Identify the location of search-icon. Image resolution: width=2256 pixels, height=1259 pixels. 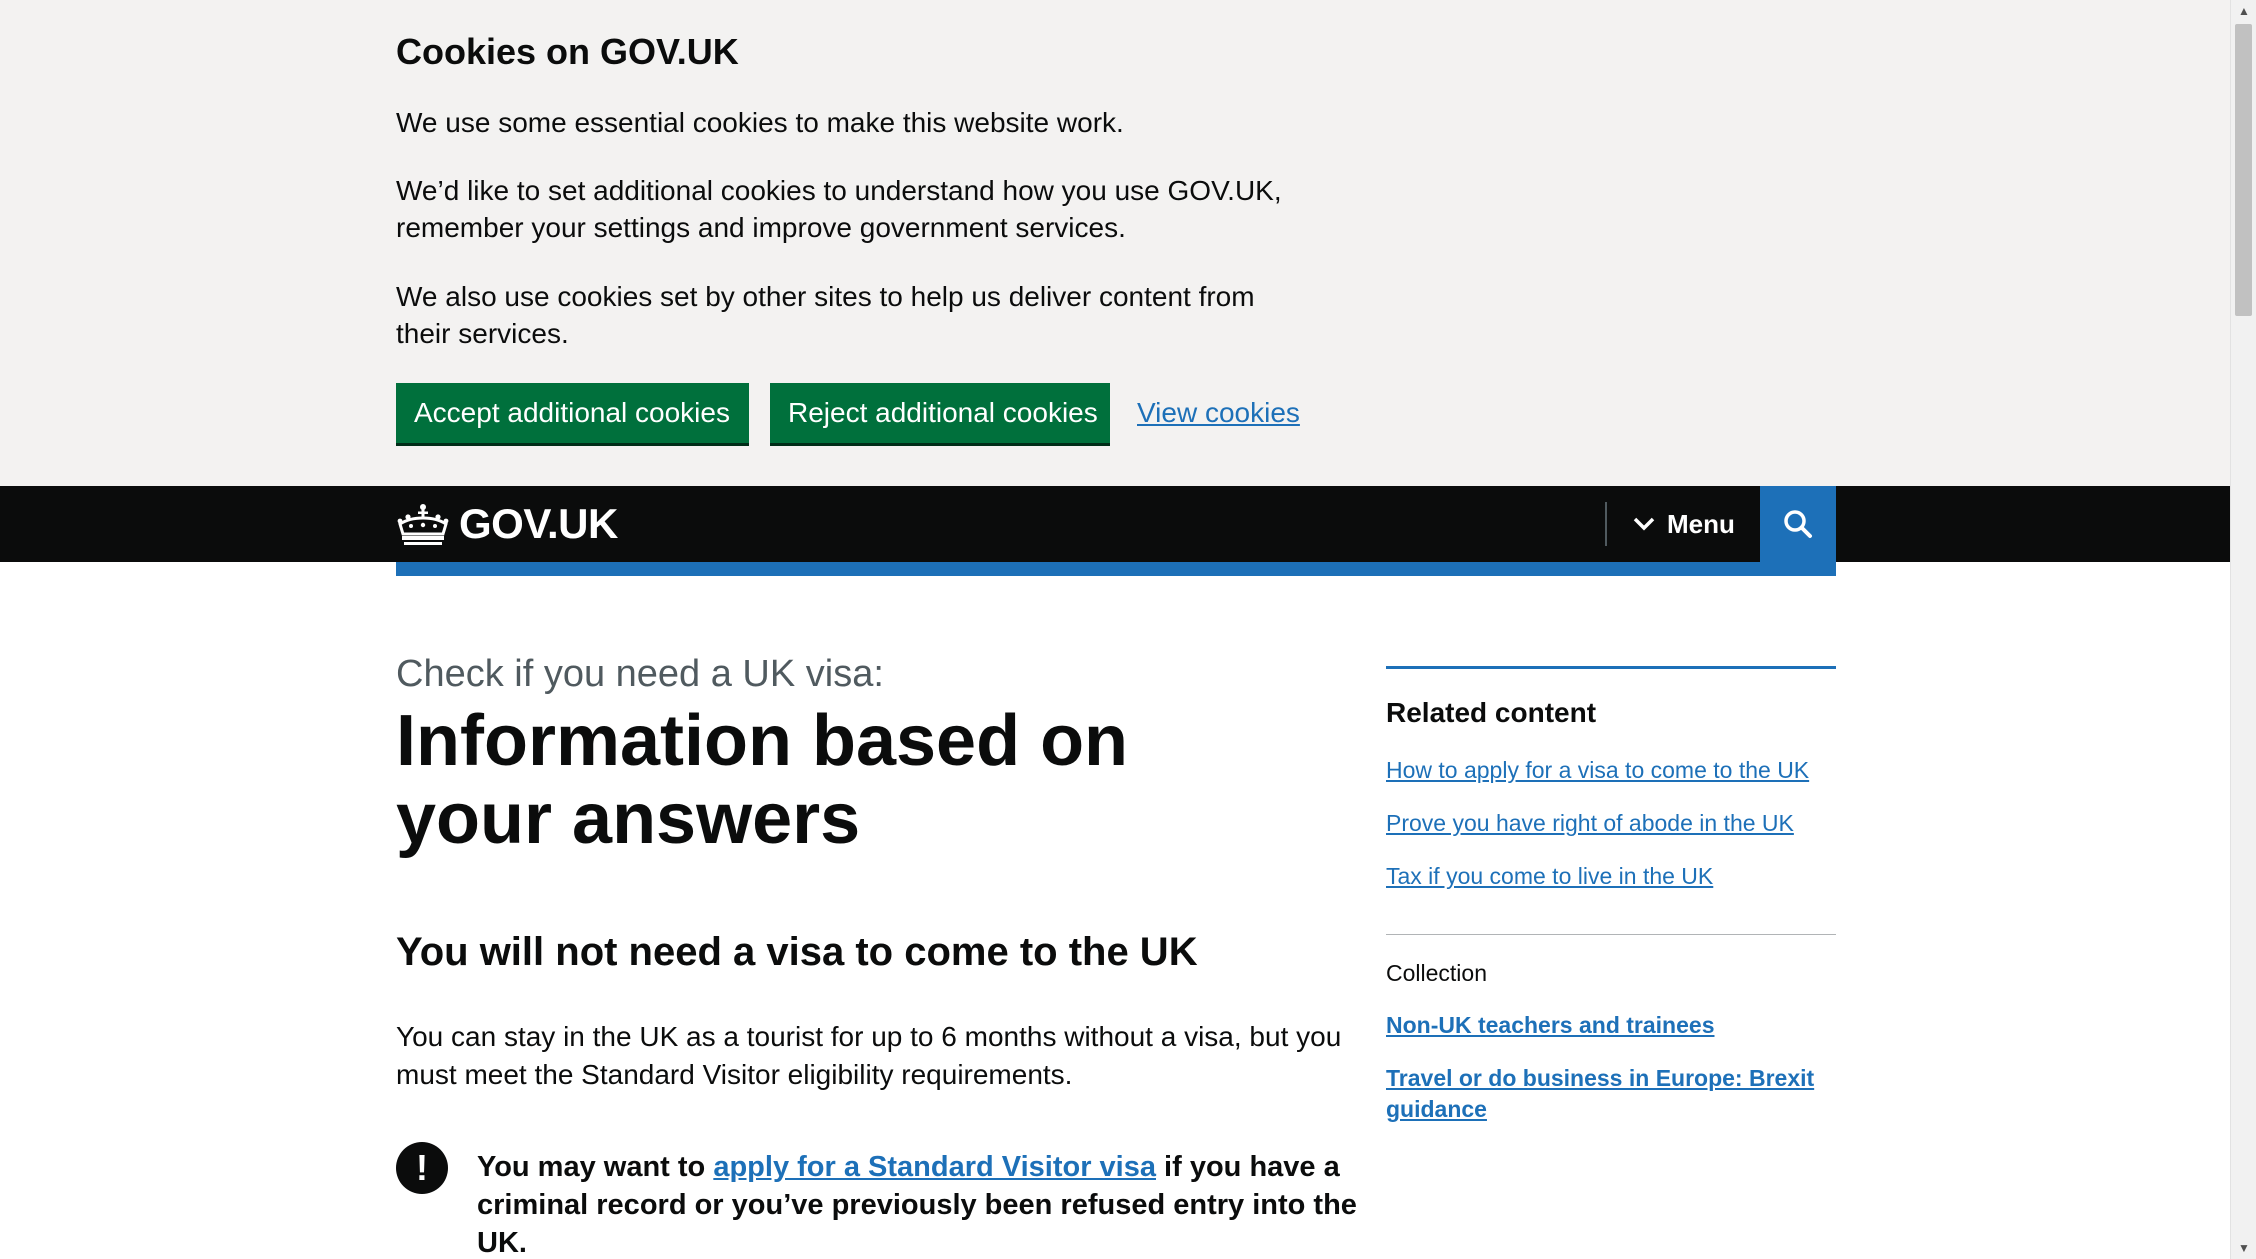
(1798, 524).